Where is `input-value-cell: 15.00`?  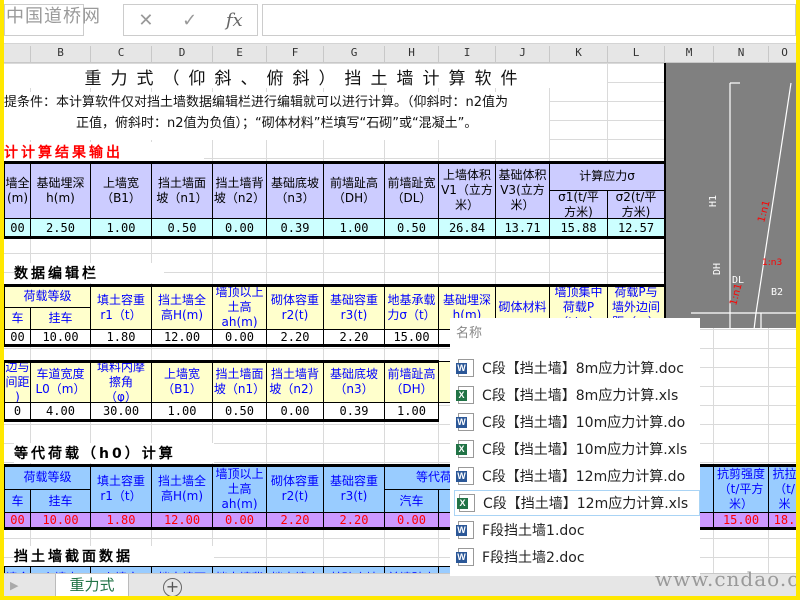 input-value-cell: 15.00 is located at coordinates (411, 337).